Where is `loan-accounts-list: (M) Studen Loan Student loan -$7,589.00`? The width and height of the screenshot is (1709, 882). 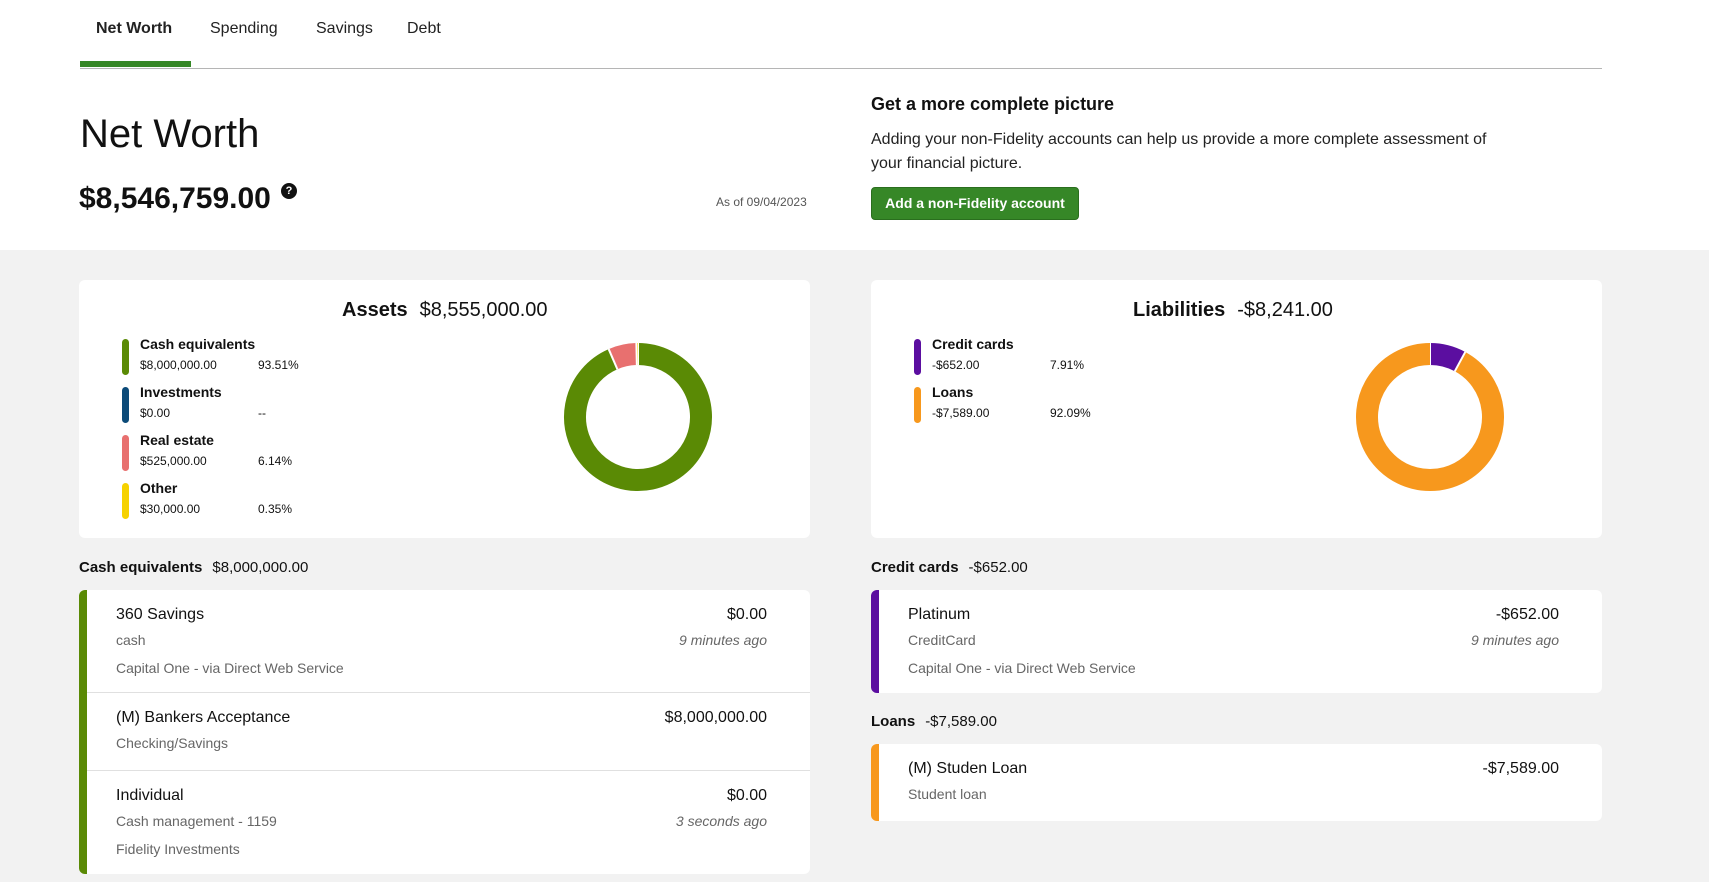 loan-accounts-list: (M) Studen Loan Student loan -$7,589.00 is located at coordinates (1236, 782).